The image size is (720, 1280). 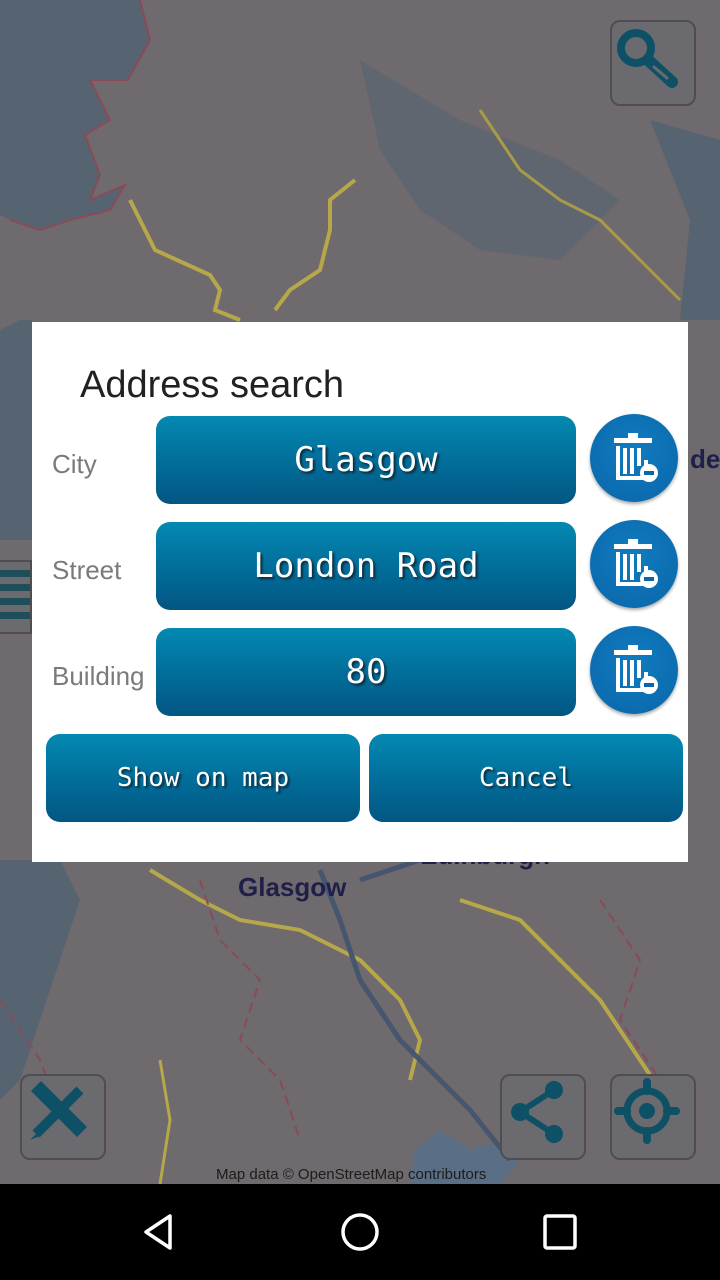 I want to click on share-button, so click(x=543, y=1117).